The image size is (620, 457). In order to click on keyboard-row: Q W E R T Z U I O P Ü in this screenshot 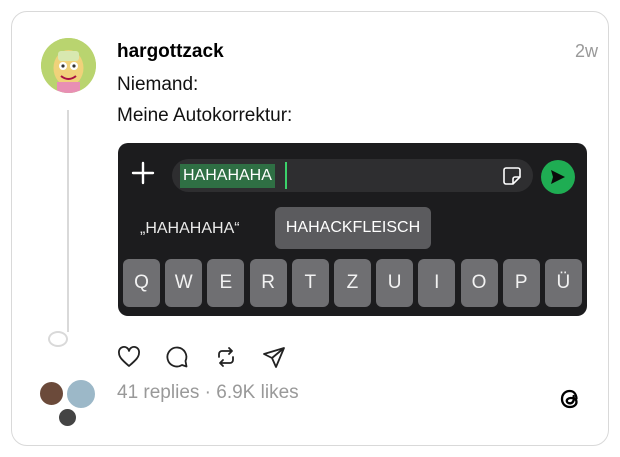, I will do `click(352, 283)`.